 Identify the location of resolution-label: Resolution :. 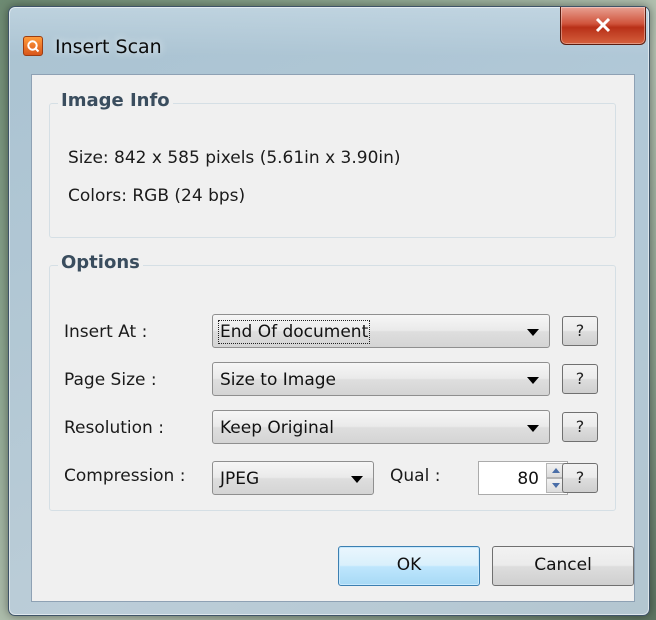
(114, 428).